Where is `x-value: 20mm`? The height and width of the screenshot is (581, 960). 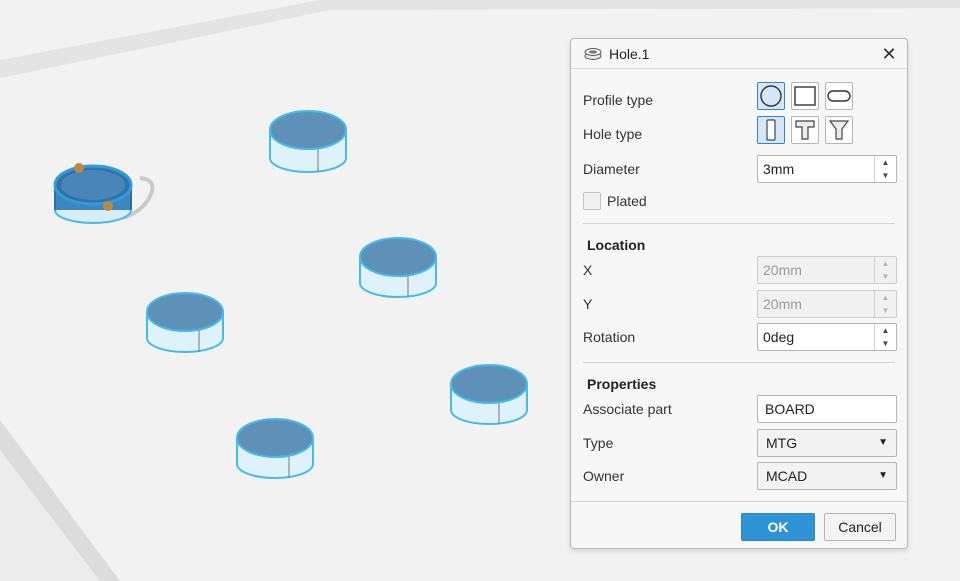
x-value: 20mm is located at coordinates (782, 270).